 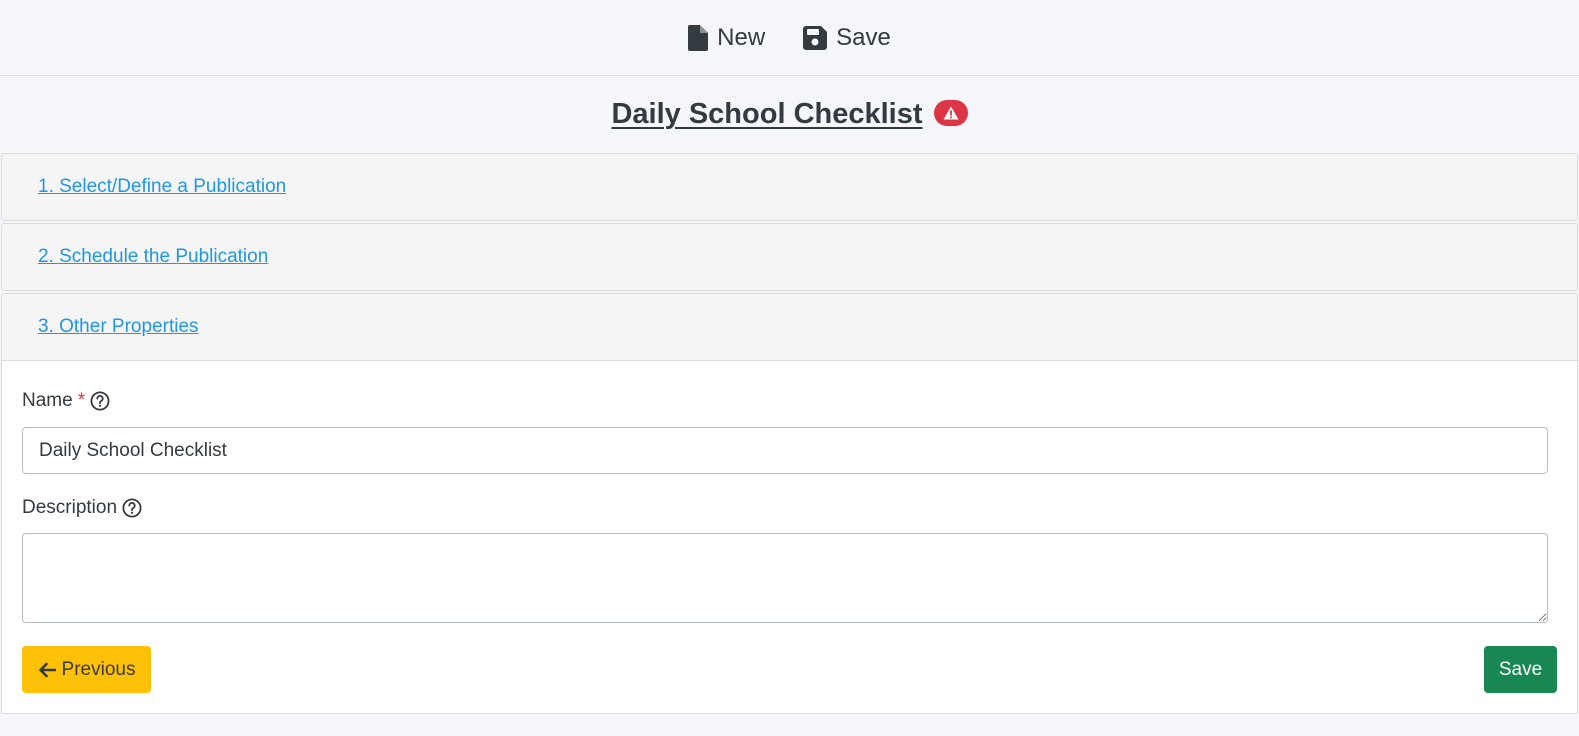 What do you see at coordinates (863, 37) in the screenshot?
I see `save-toolbar-label: Save` at bounding box center [863, 37].